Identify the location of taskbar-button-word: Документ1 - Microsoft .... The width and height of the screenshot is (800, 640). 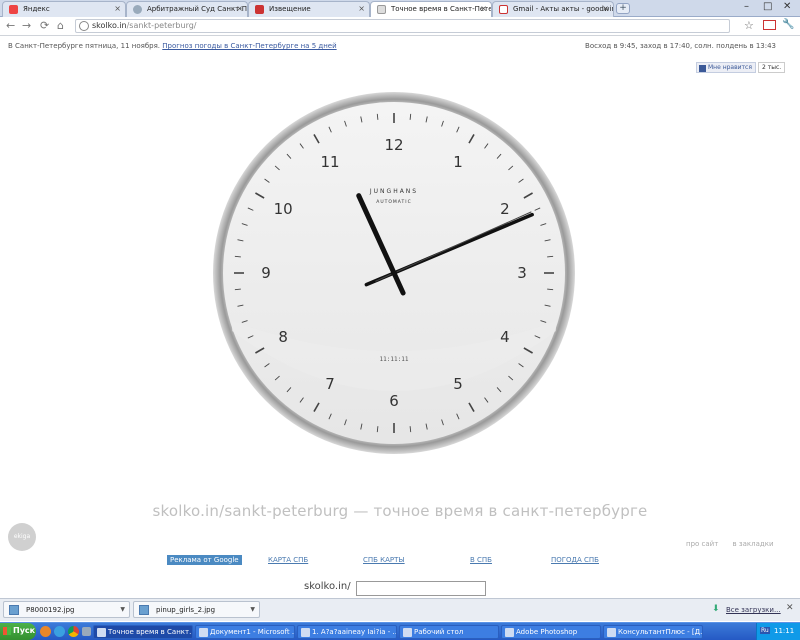
(245, 632).